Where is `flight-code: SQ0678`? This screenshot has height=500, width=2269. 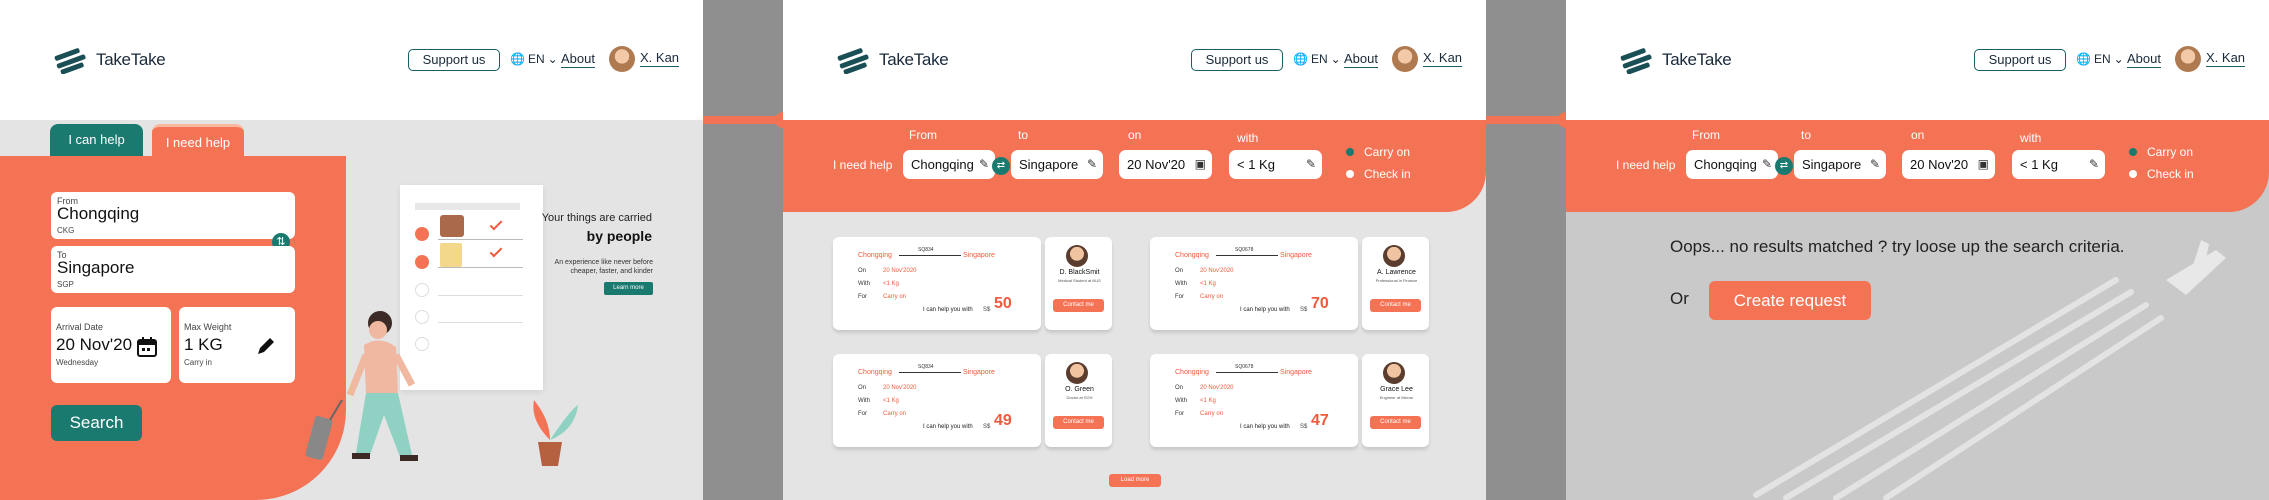
flight-code: SQ0678 is located at coordinates (1244, 250).